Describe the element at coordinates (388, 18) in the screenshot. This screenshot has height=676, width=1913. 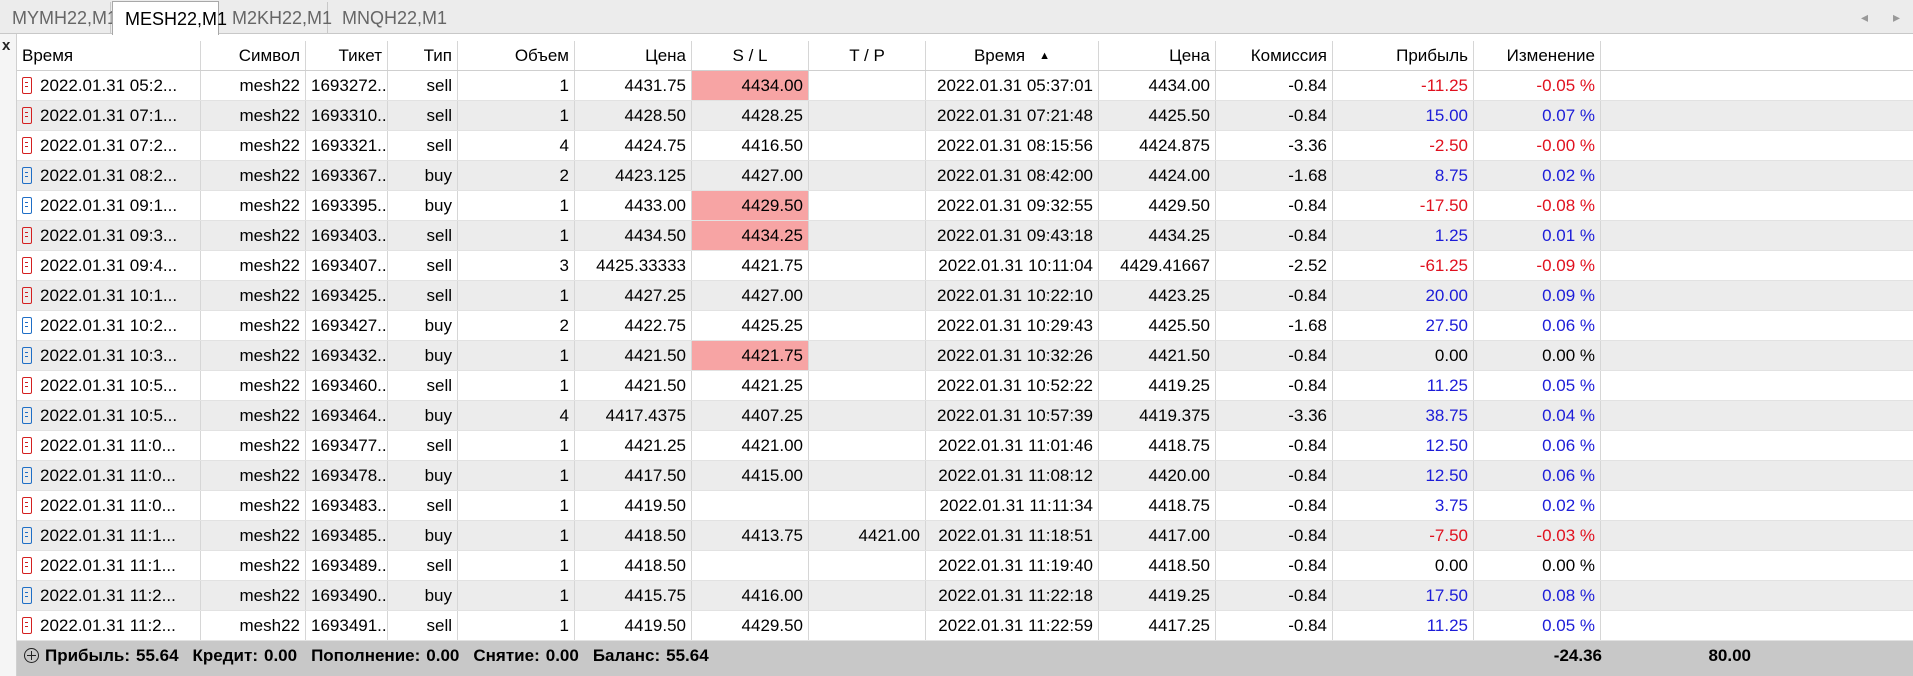
I see `tab-mnqh22-m1: MNQH22,M1` at that location.